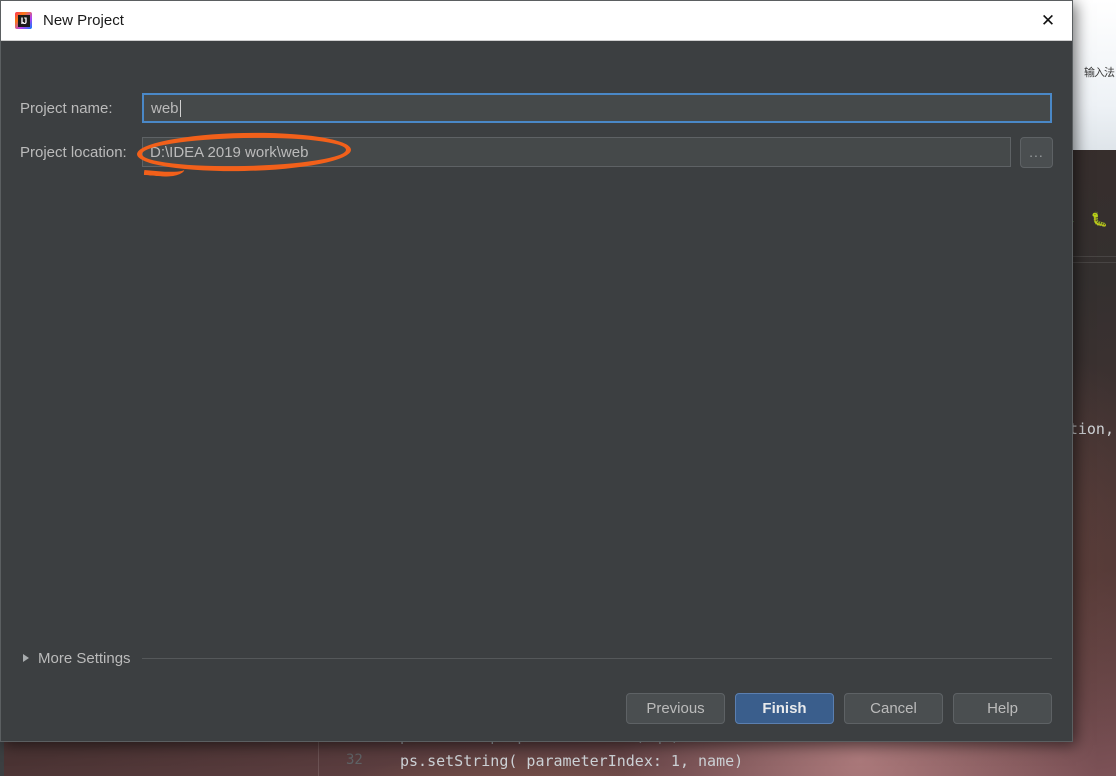 The height and width of the screenshot is (776, 1116). I want to click on ide-code-fragment: tion,, so click(1091, 429).